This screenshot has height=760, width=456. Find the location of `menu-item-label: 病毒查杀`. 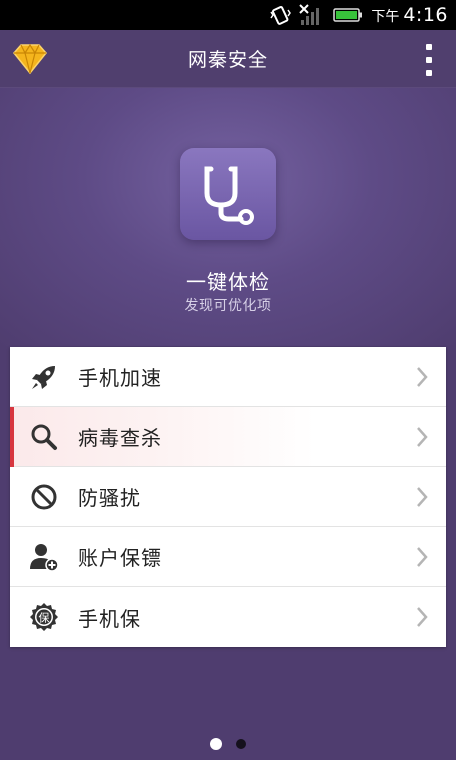

menu-item-label: 病毒查杀 is located at coordinates (120, 438).